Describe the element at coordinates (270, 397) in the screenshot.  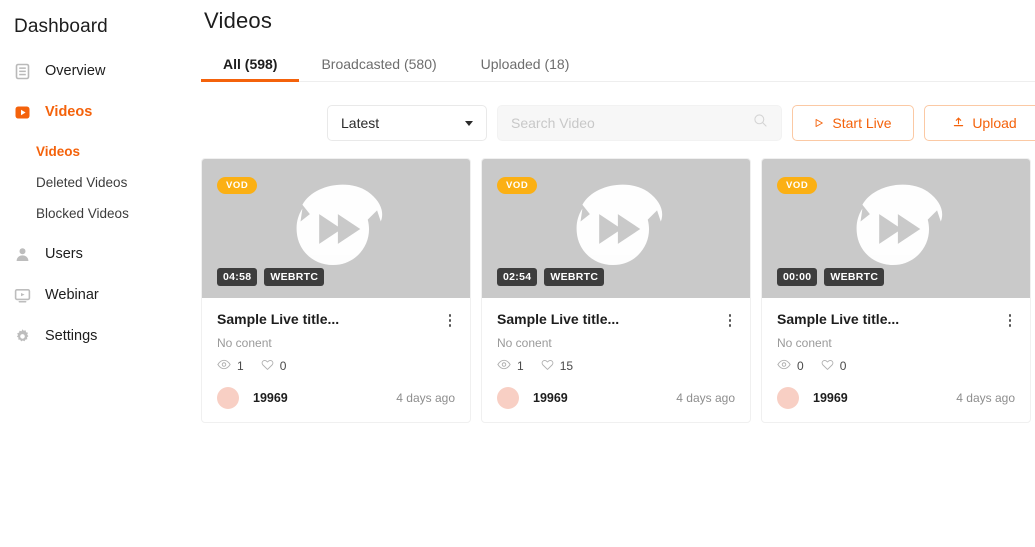
I see `video-owner-name: 19969` at that location.